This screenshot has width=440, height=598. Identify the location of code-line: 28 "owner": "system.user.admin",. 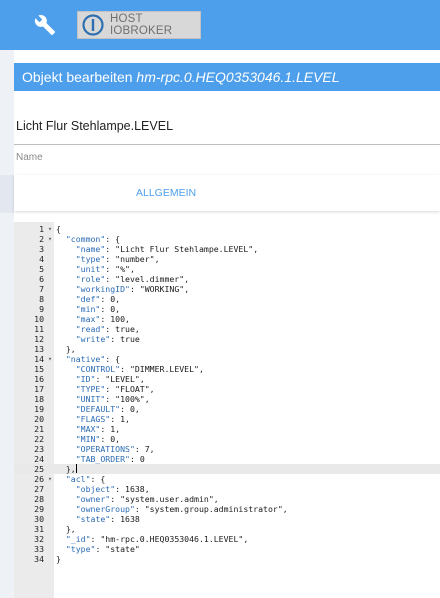
(227, 499).